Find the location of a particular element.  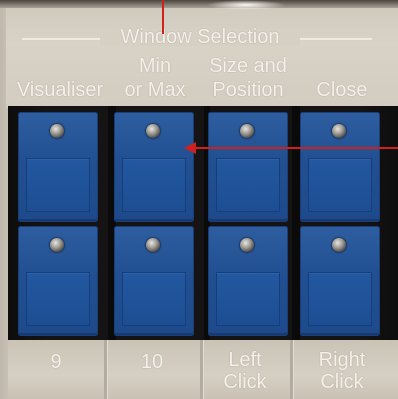

key-close-upper is located at coordinates (340, 167).